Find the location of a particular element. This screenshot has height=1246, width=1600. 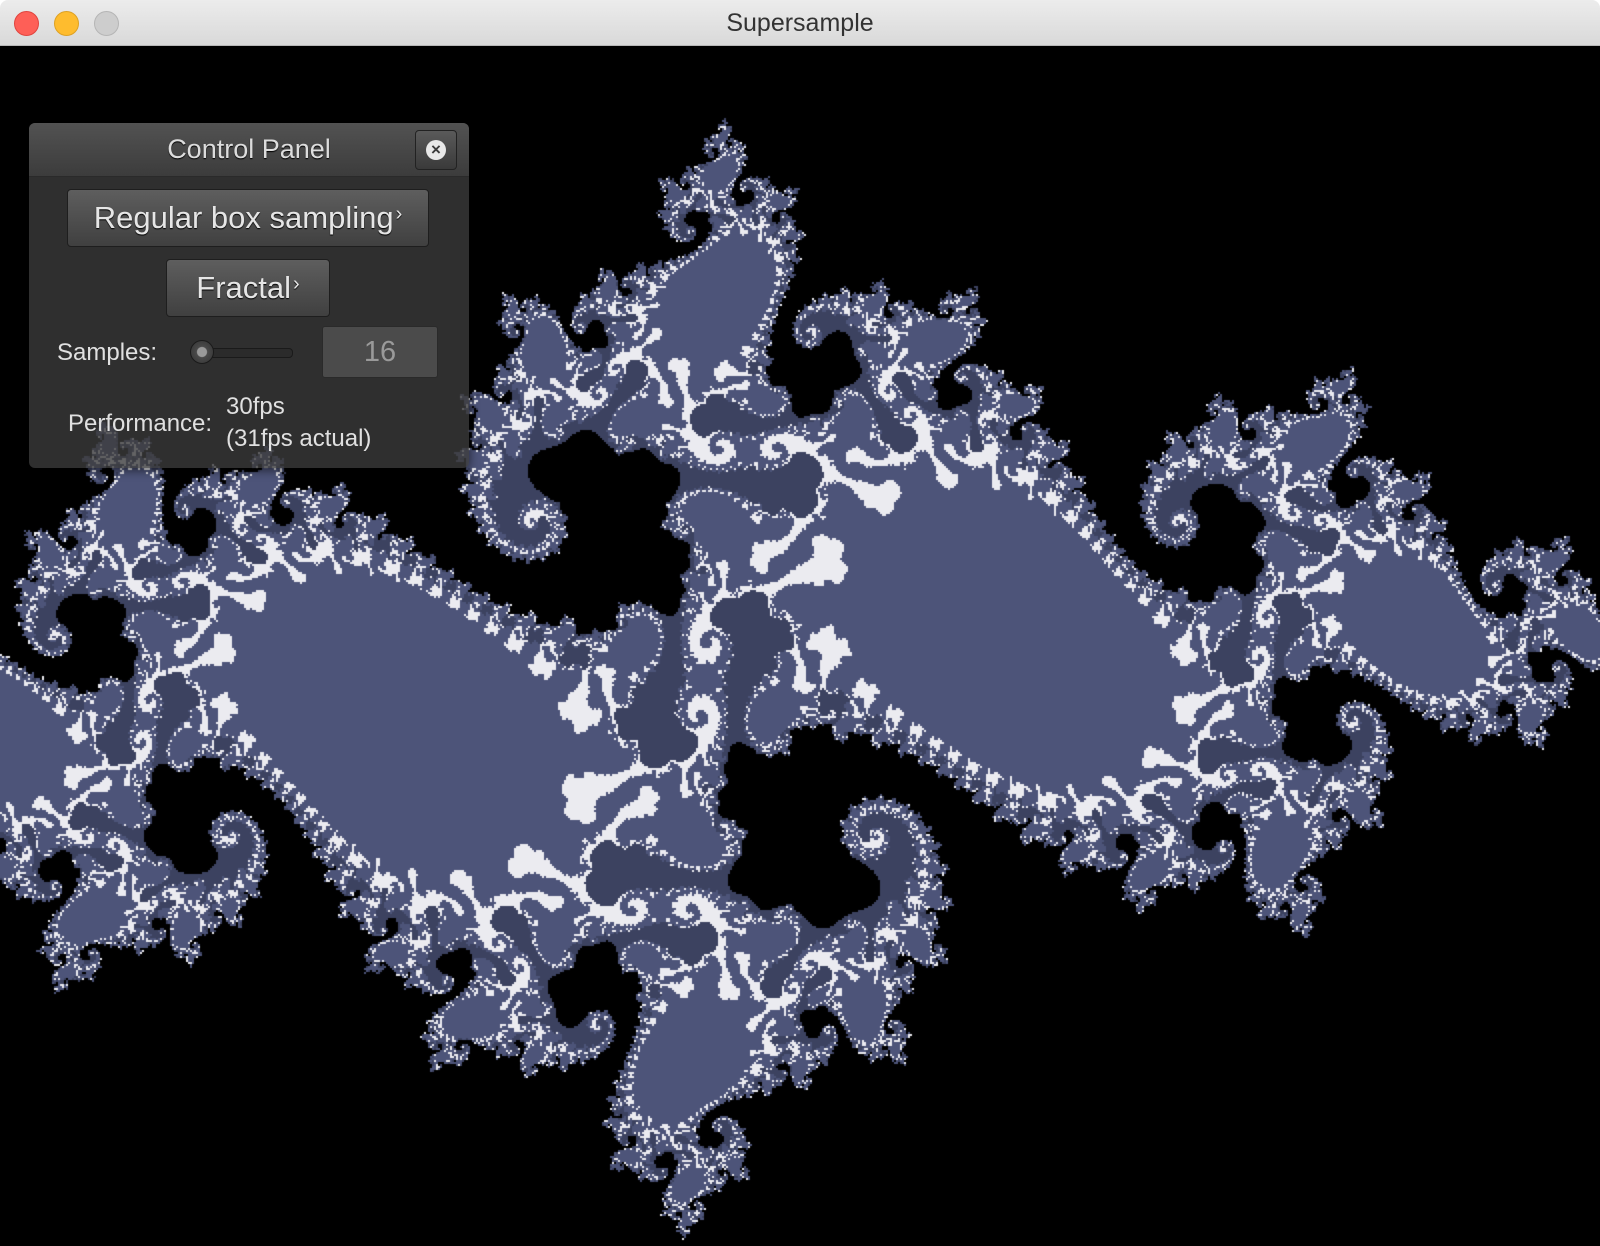

samples-label: Samples: is located at coordinates (107, 352).